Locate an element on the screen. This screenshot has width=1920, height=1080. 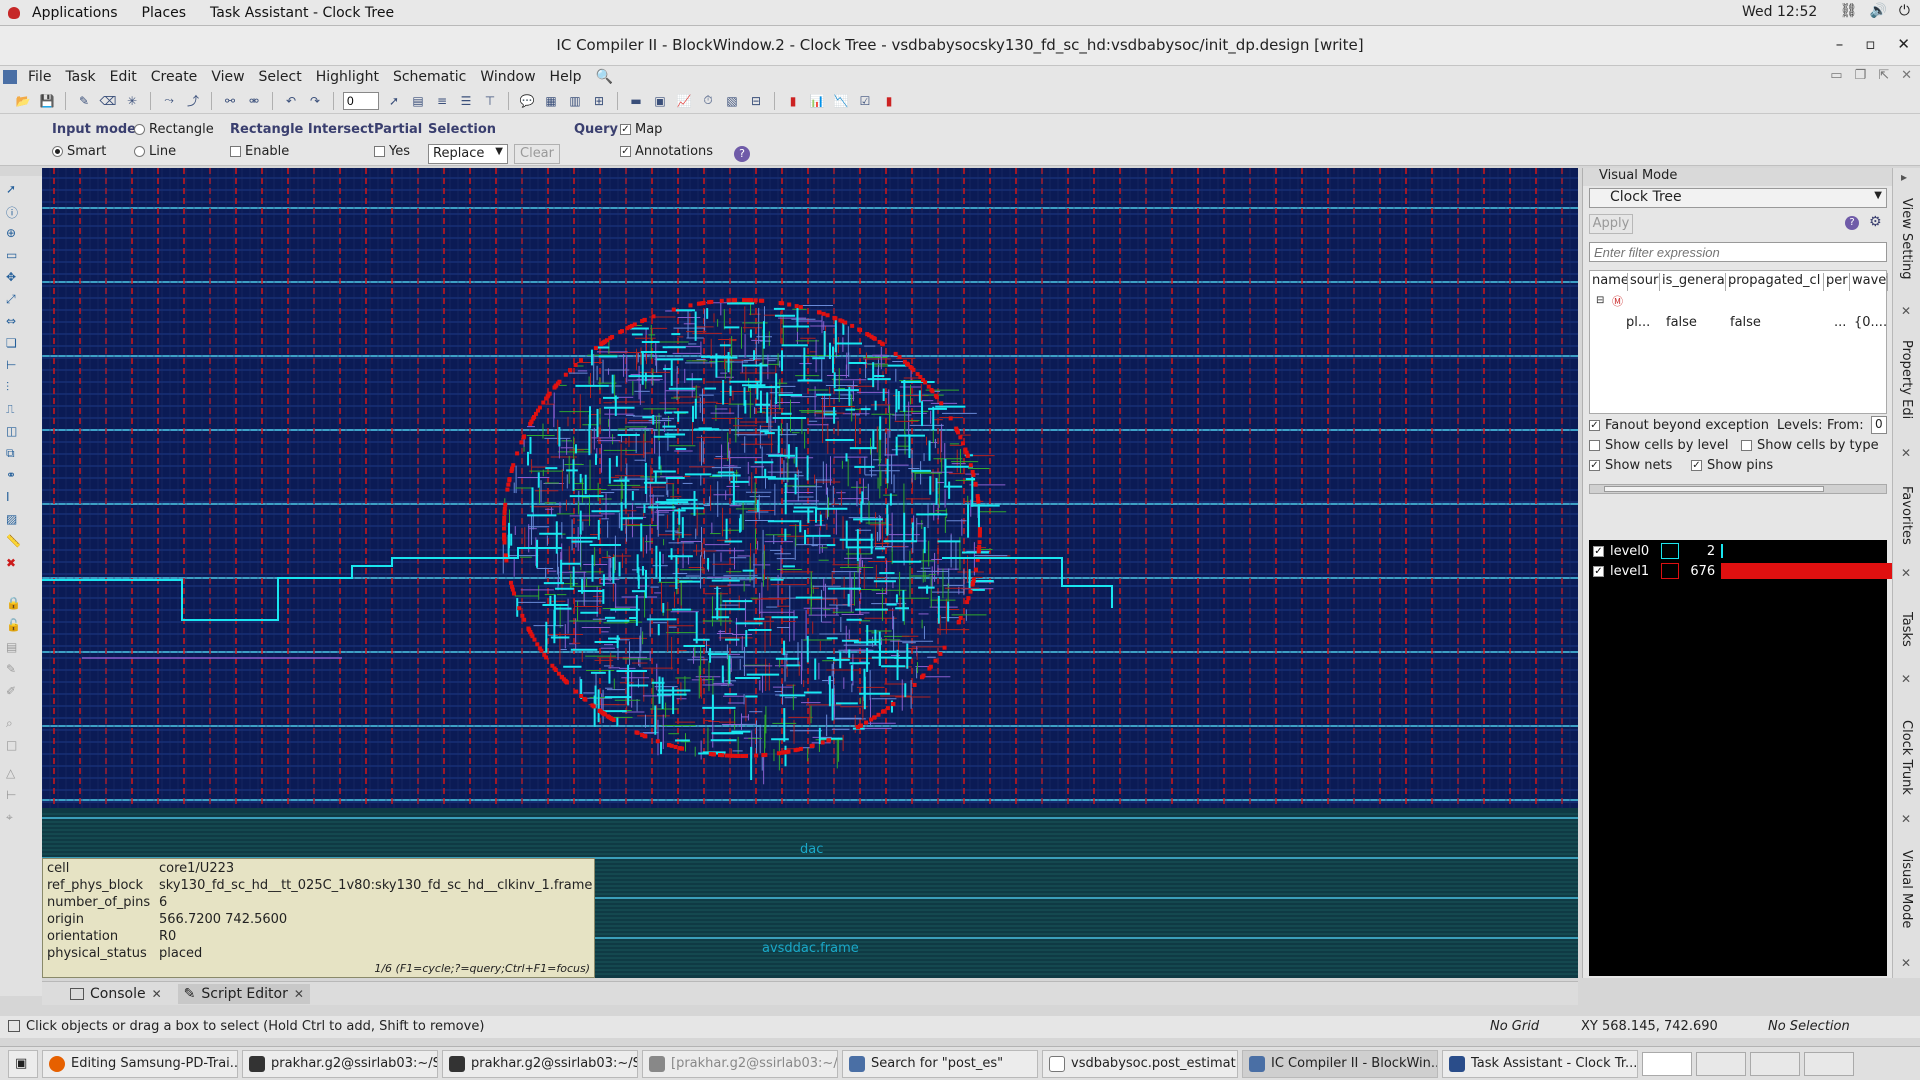
analysis-icon: 📉 is located at coordinates (841, 101).